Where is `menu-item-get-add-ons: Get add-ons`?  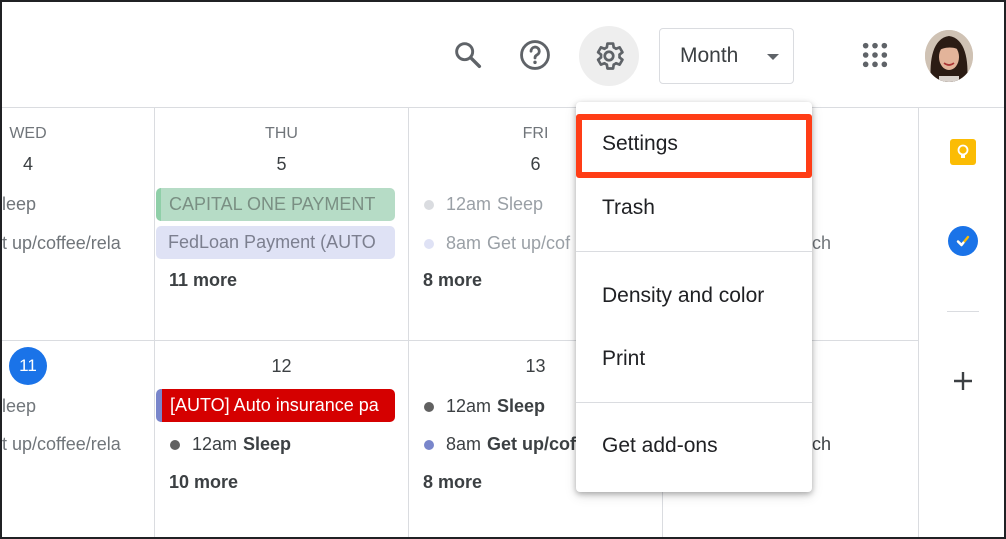
menu-item-get-add-ons: Get add-ons is located at coordinates (694, 446).